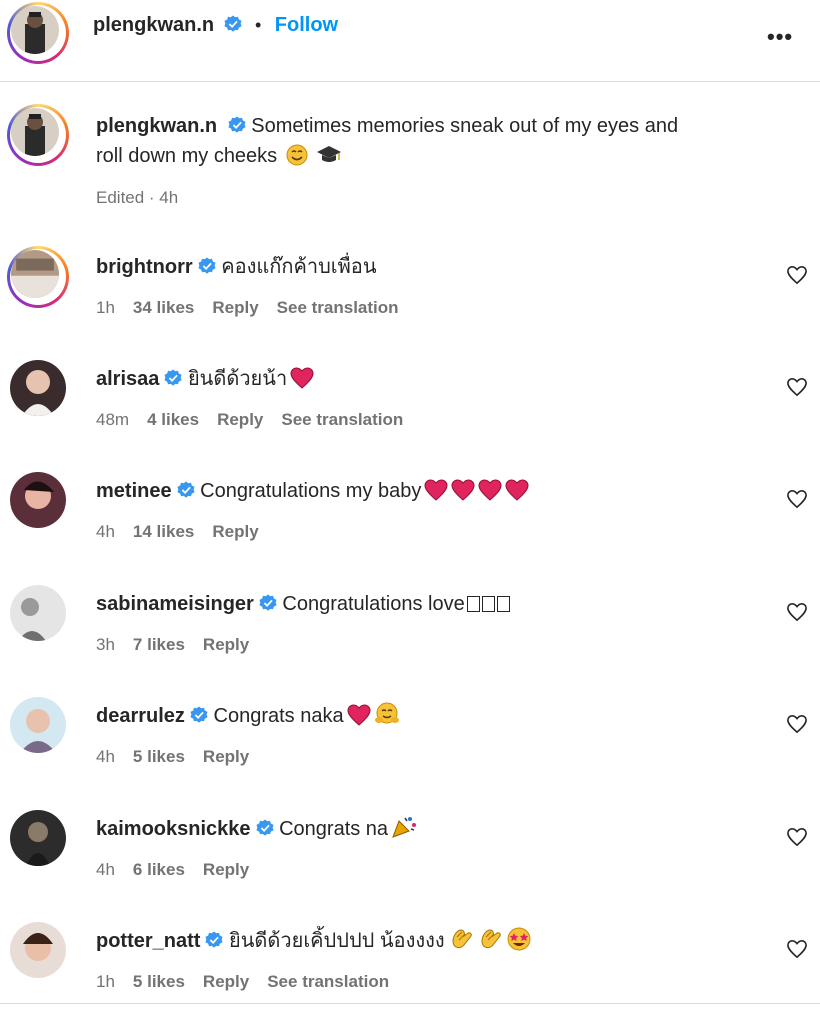 This screenshot has width=820, height=1013. Describe the element at coordinates (329, 154) in the screenshot. I see `graduation-cap-icon` at that location.